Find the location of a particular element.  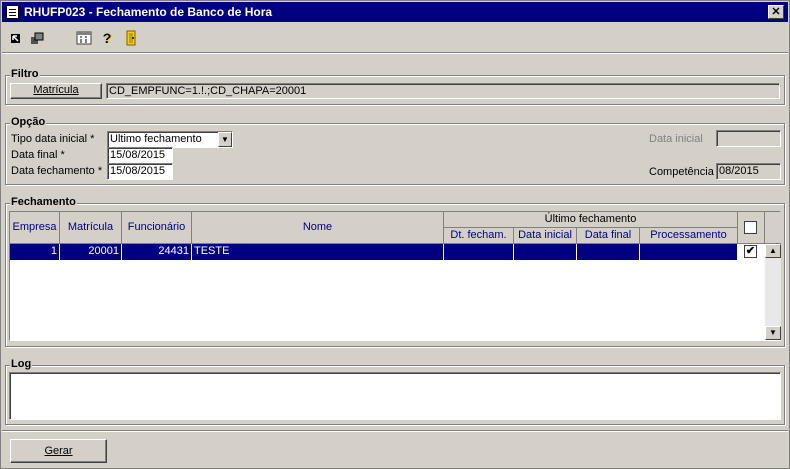

filter-expression-field: CD_EMPFUNC=1.!.;CD_CHAPA=20001 is located at coordinates (443, 91).